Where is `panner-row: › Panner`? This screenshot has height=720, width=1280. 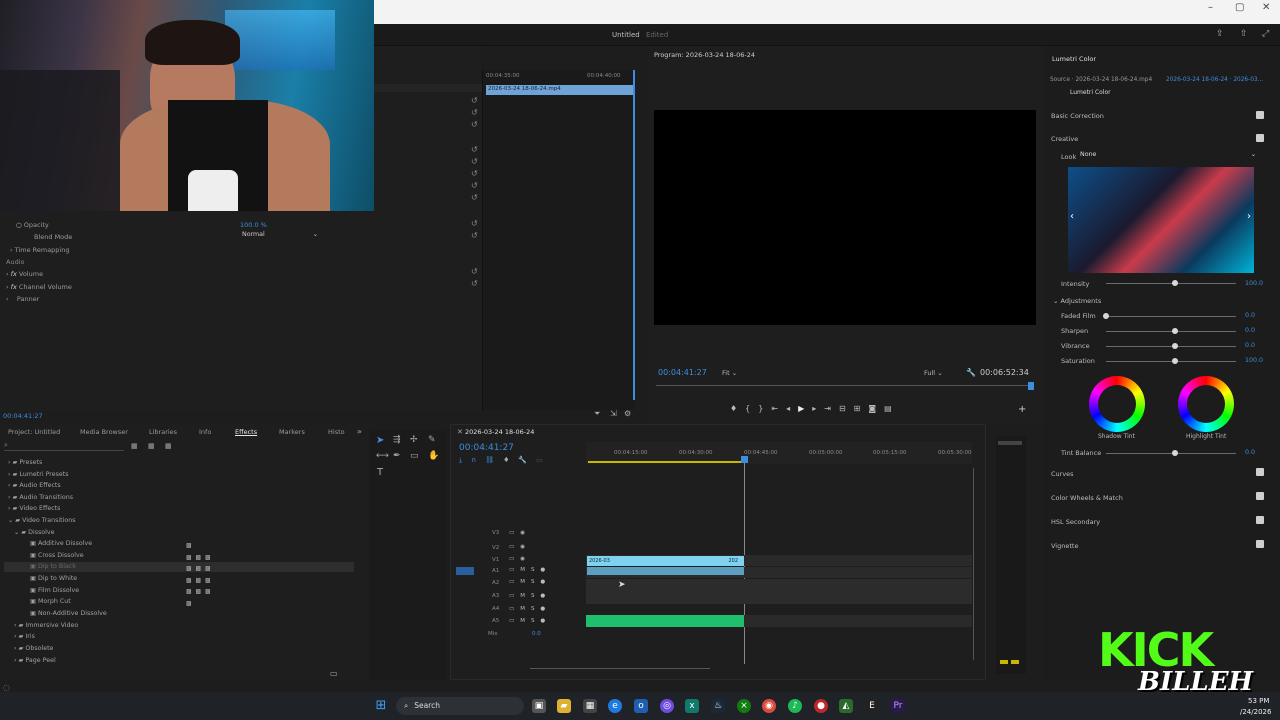
panner-row: › Panner is located at coordinates (22, 299).